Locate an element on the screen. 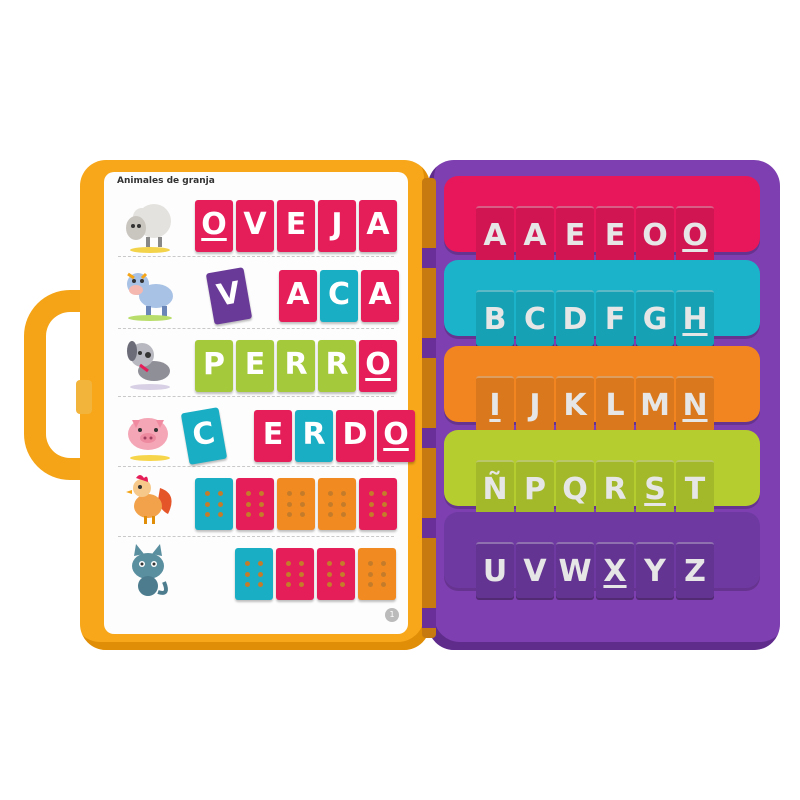 The width and height of the screenshot is (800, 800). alphabet-letter-tile: Z is located at coordinates (695, 570).